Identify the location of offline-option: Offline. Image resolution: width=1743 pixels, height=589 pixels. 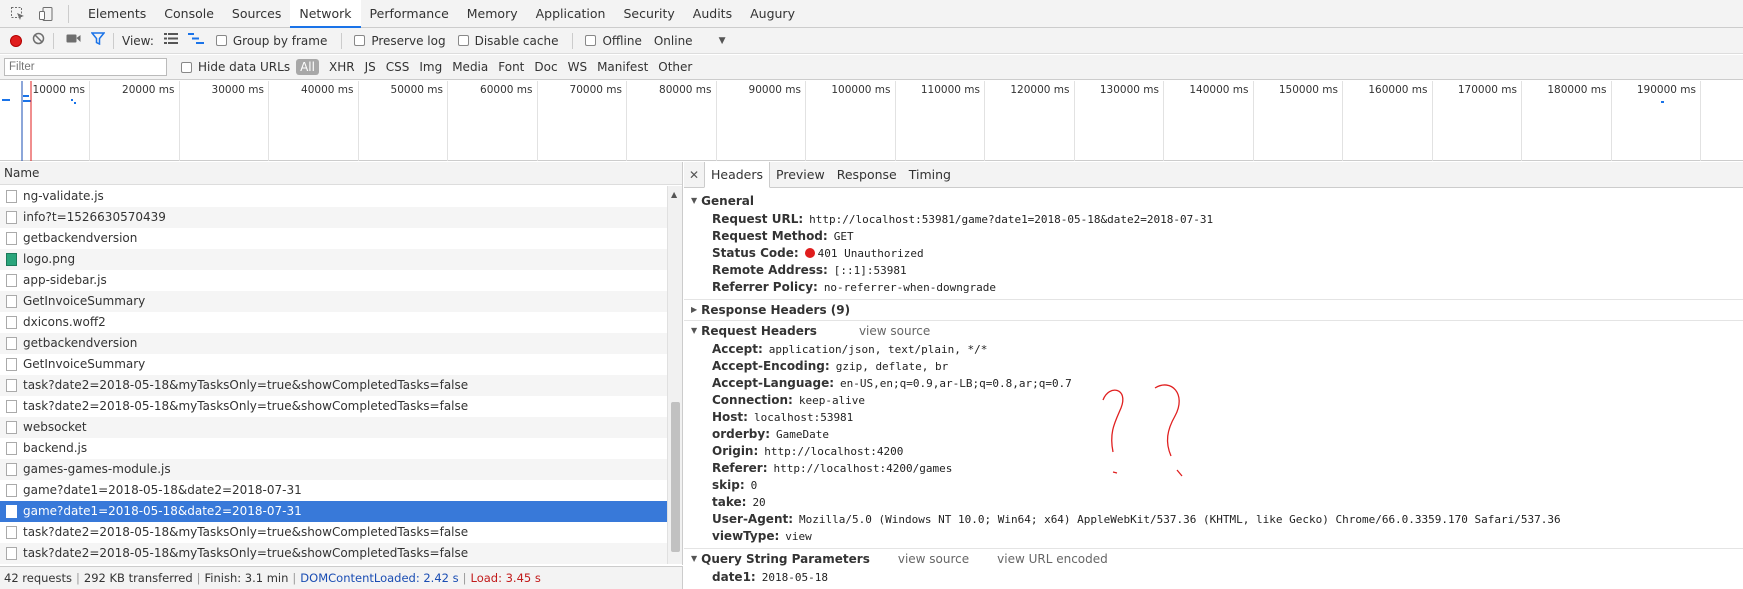
(613, 41).